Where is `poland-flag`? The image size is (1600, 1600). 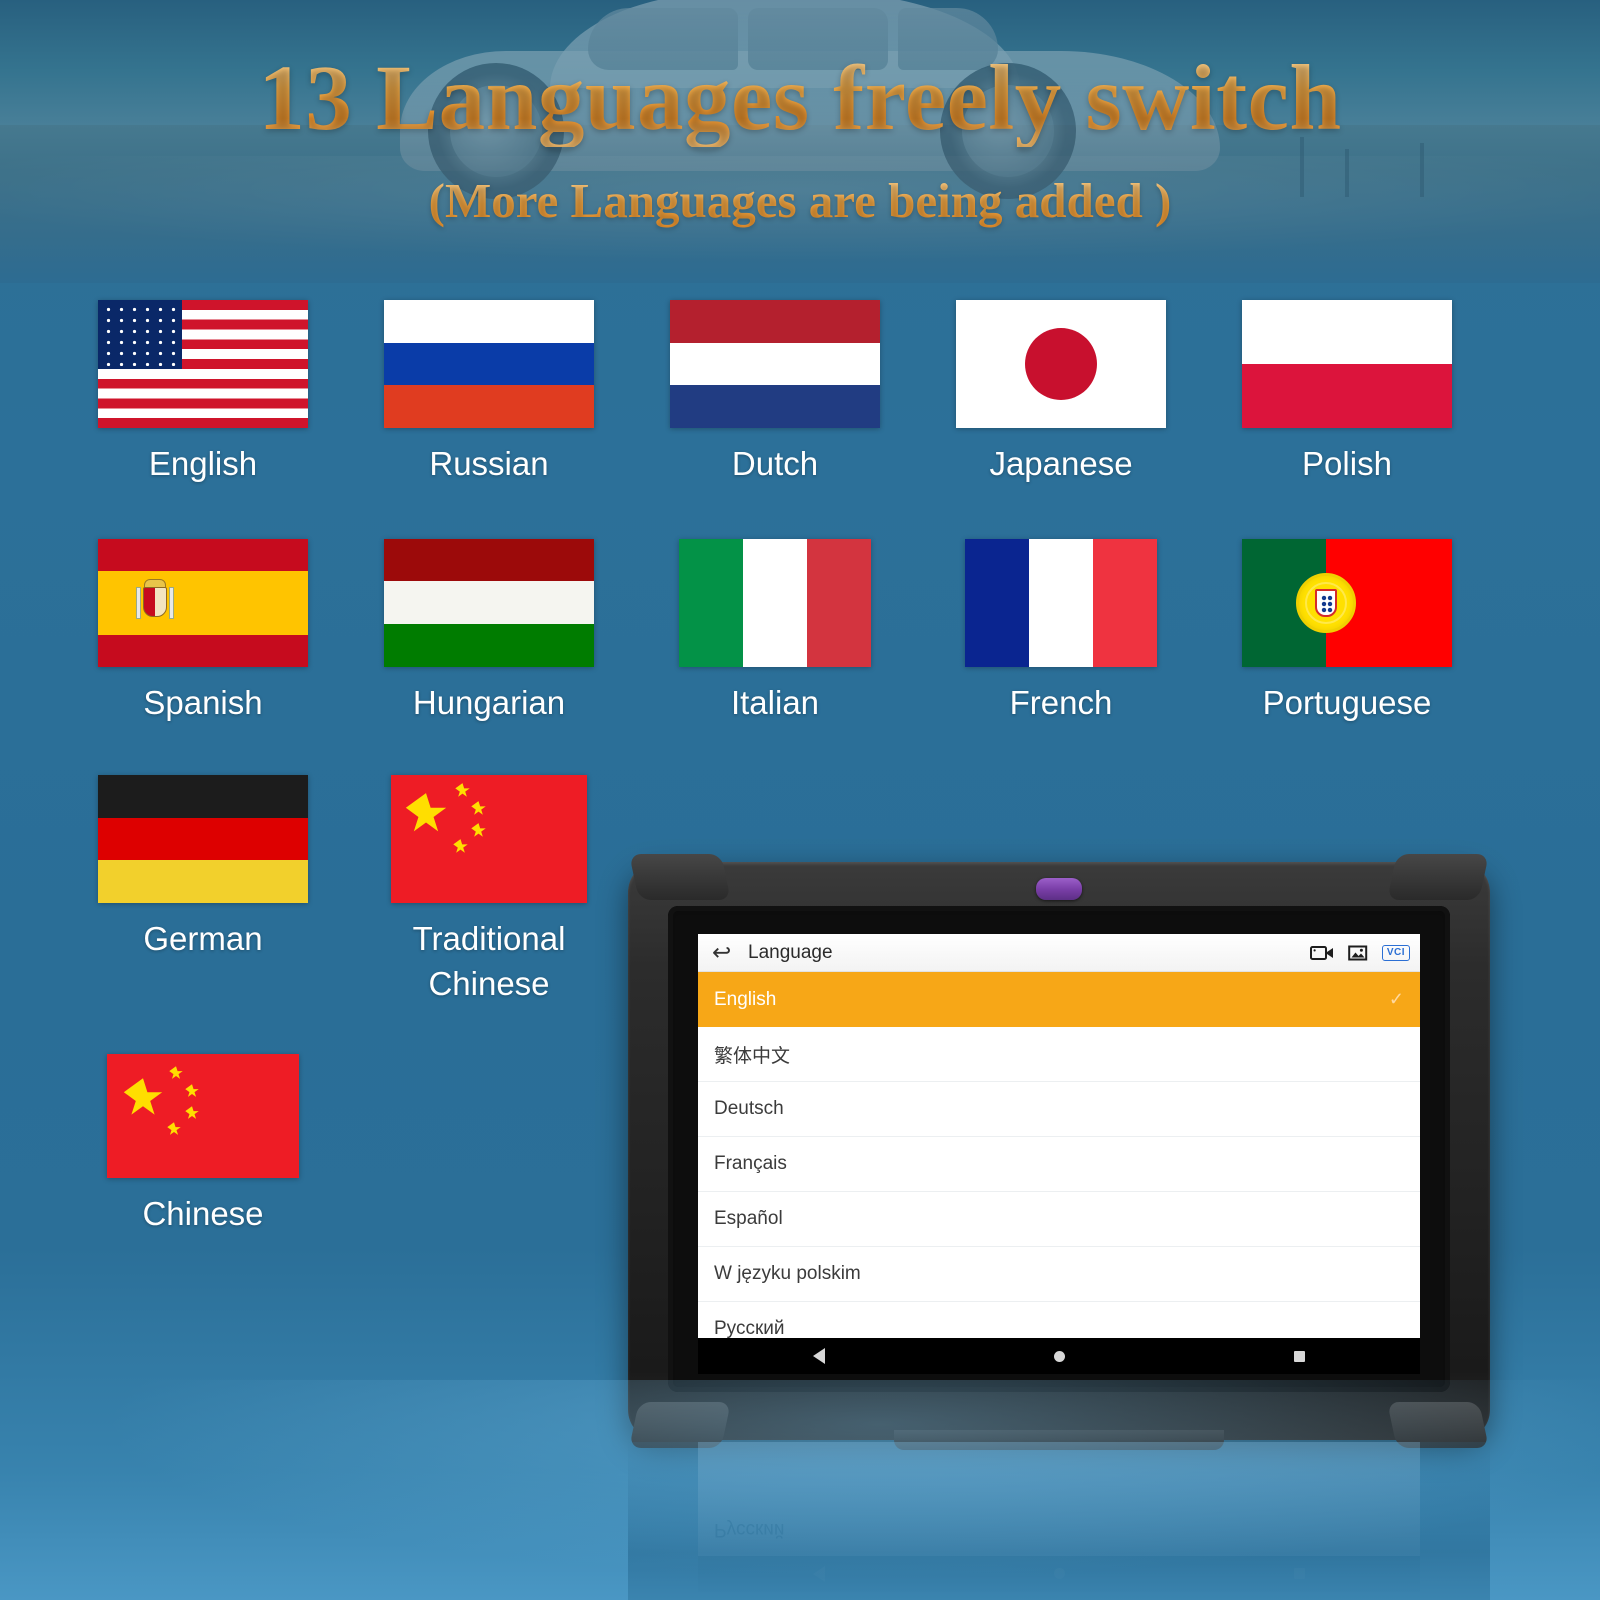
poland-flag is located at coordinates (1347, 364).